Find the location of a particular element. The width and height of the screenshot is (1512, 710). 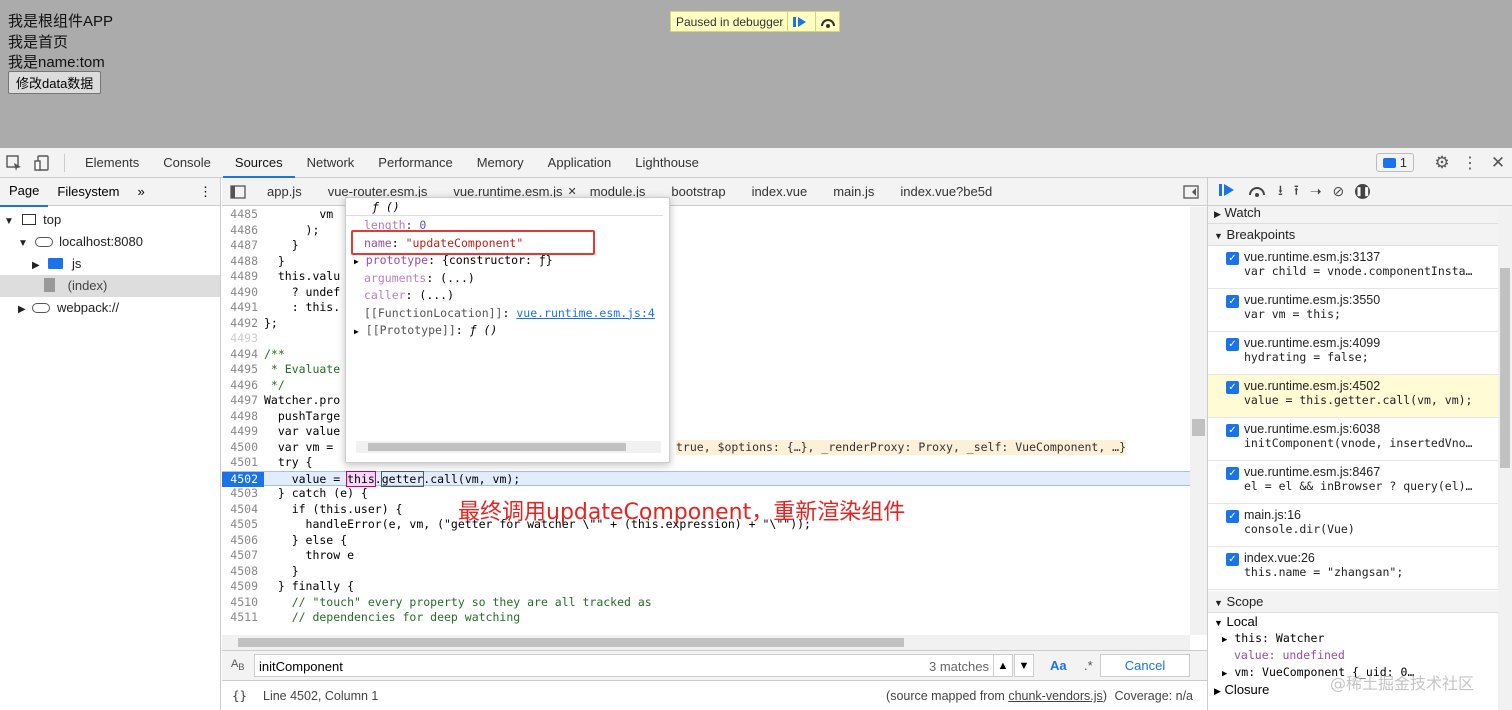

line-number: 4488 is located at coordinates (243, 262).